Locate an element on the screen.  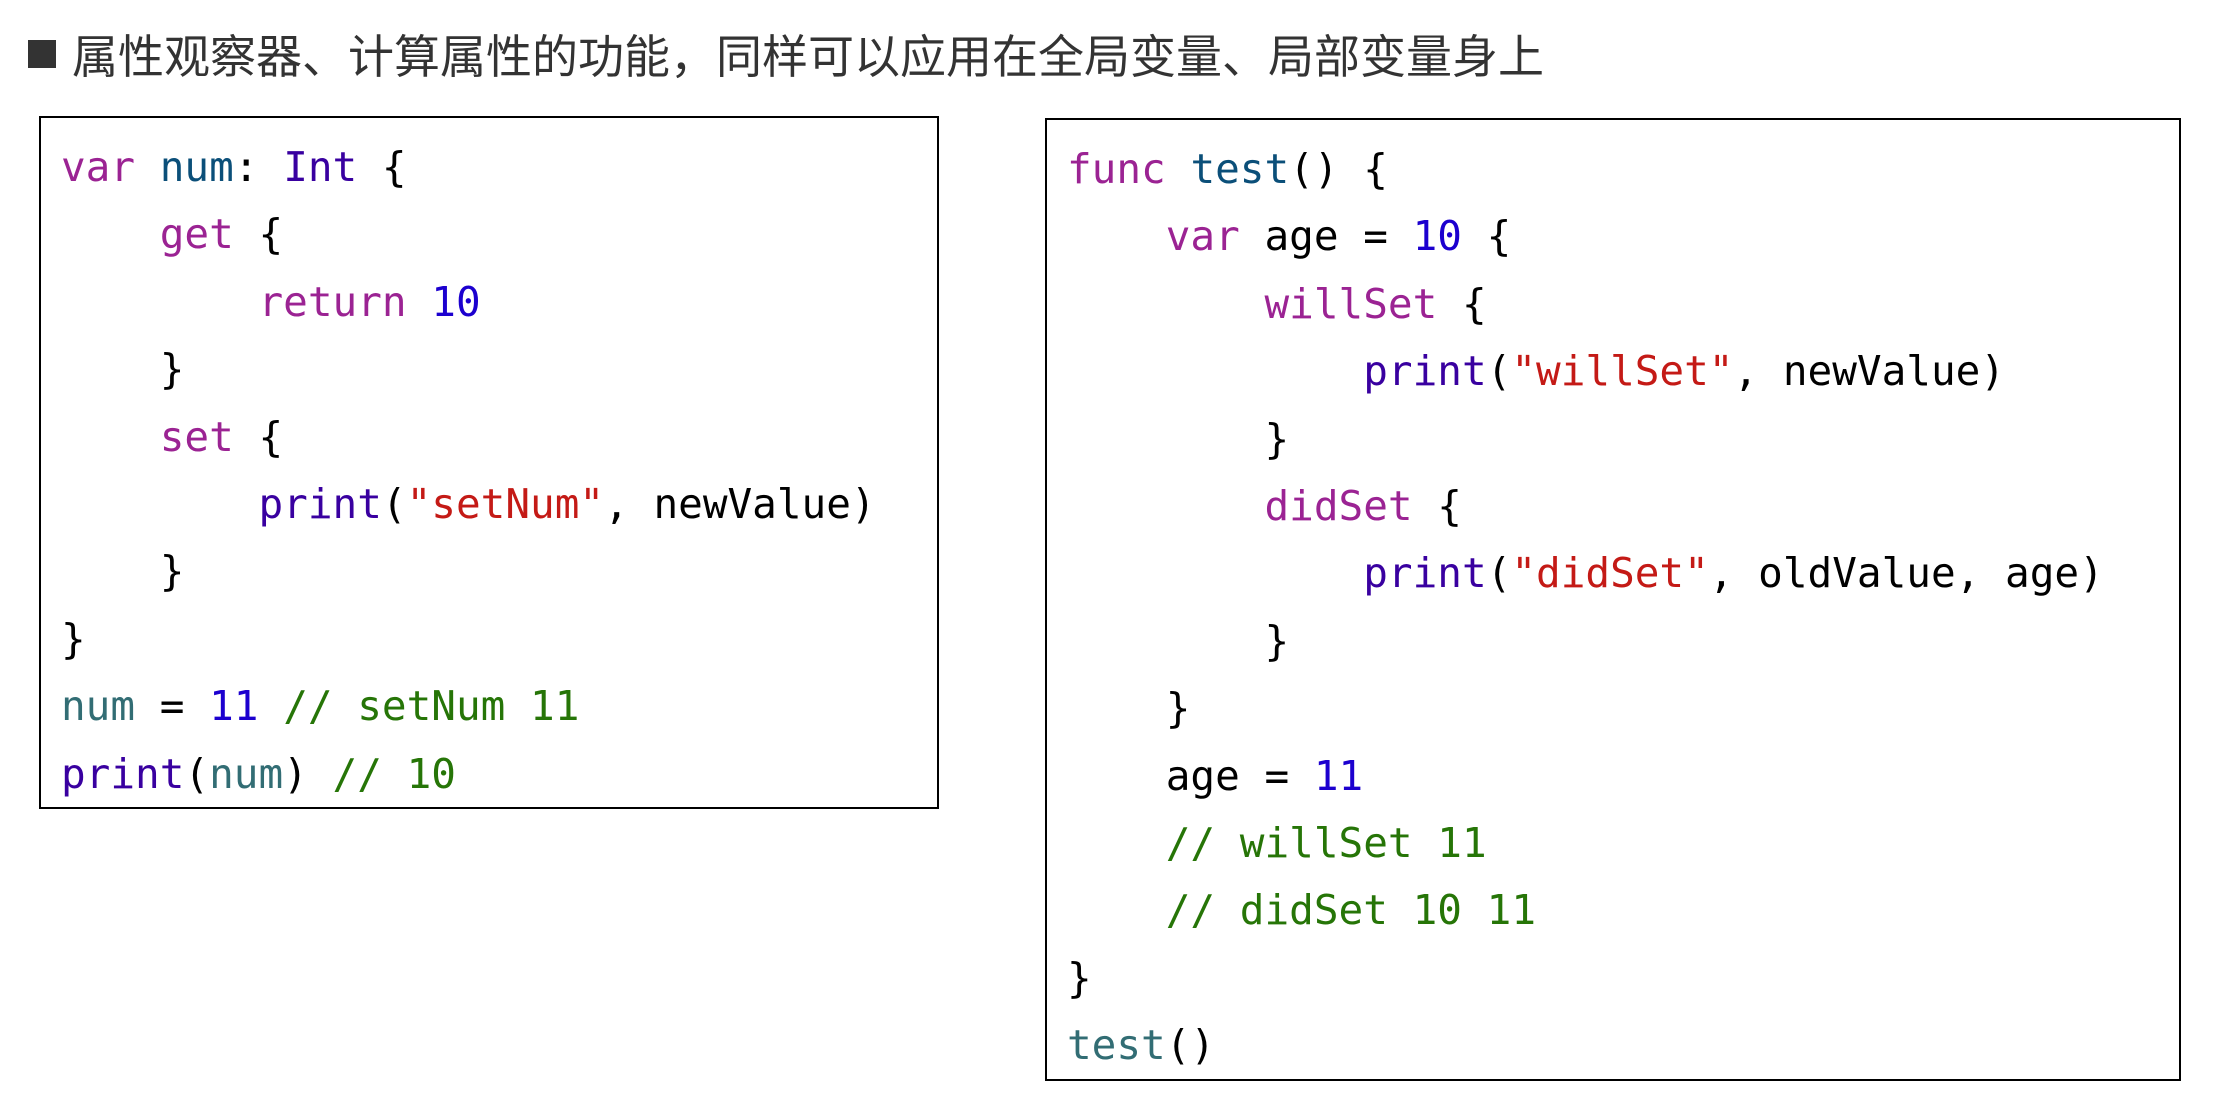
code-line: // willSet 11 is located at coordinates (1623, 843).